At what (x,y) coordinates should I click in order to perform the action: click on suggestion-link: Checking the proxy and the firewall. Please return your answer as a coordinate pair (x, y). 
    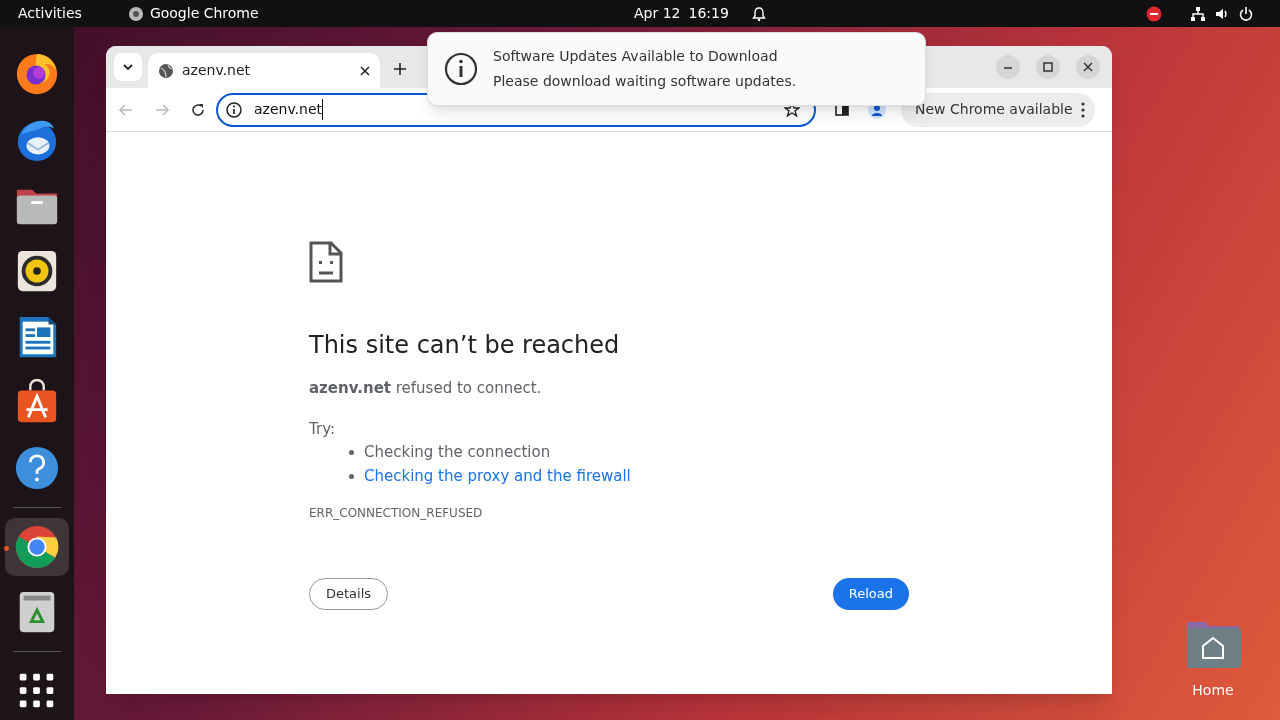
    Looking at the image, I should click on (497, 476).